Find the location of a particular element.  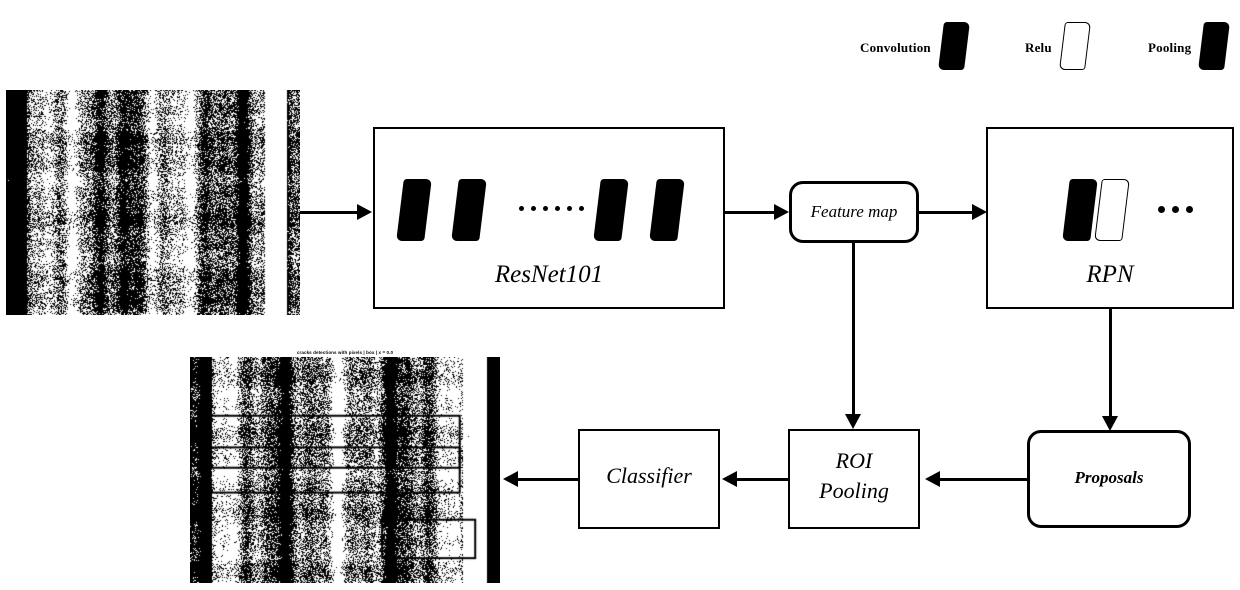

rpn-conv-plane is located at coordinates (1080, 210).